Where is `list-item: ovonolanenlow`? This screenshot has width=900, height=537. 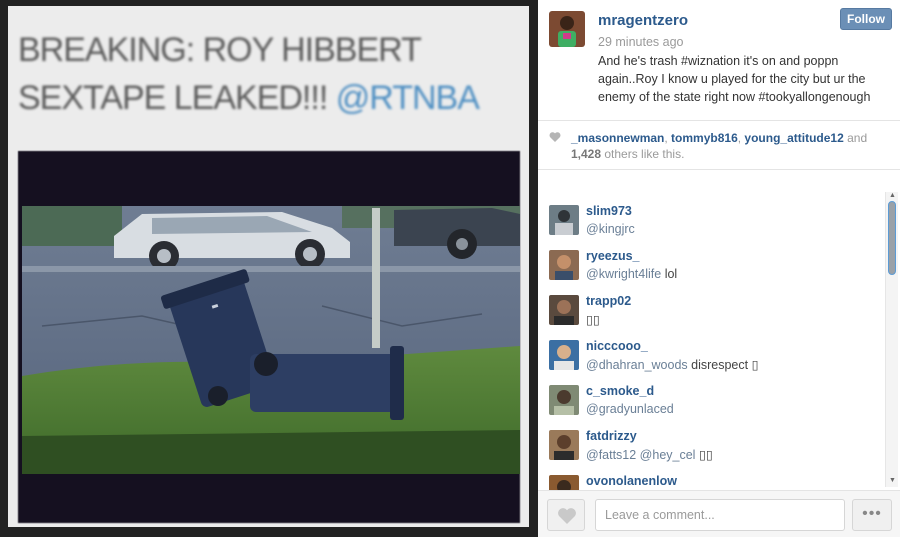
list-item: ovonolanenlow is located at coordinates (708, 477).